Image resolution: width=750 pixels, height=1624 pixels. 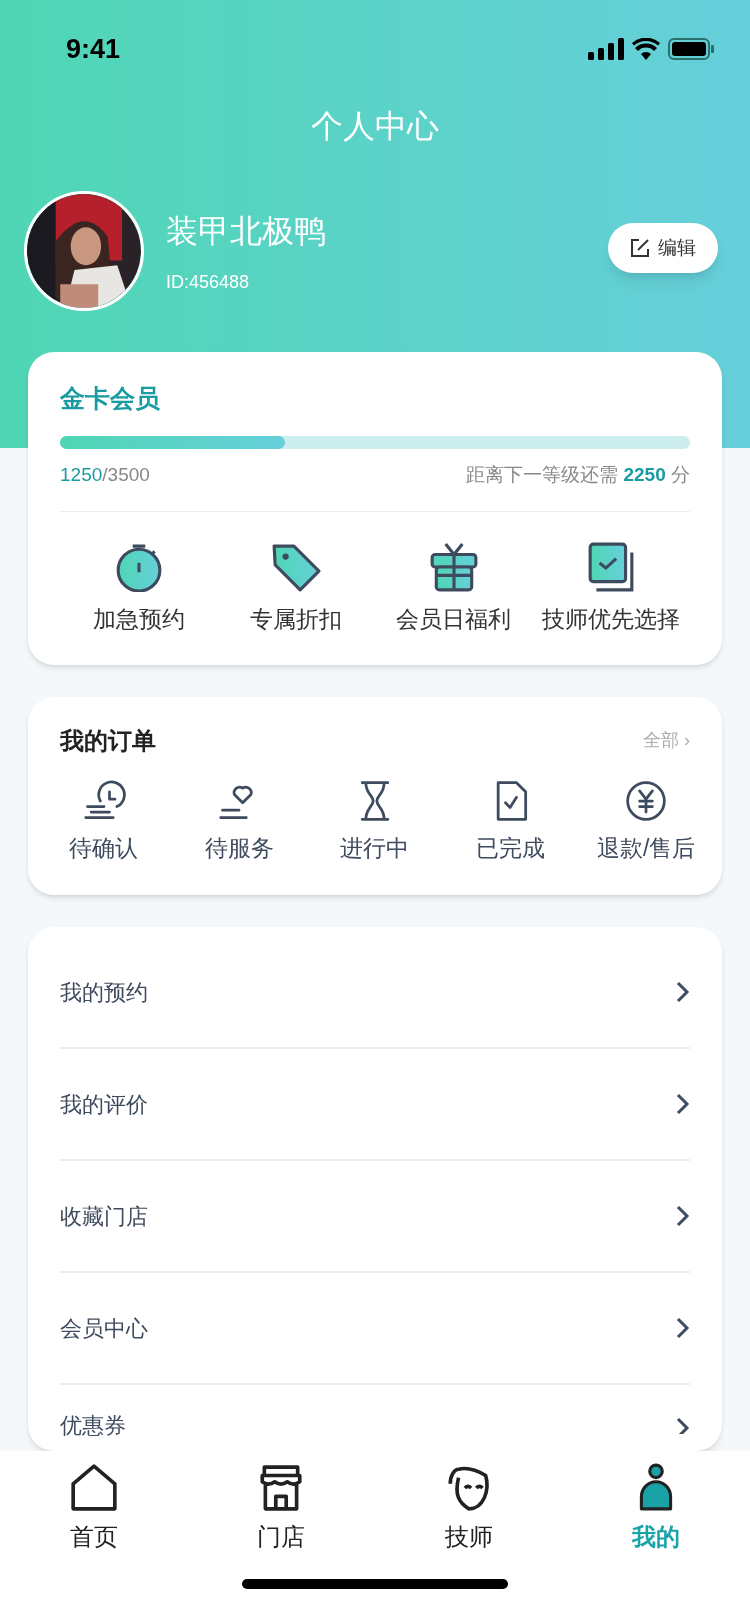 I want to click on order-status-label: 待确认, so click(x=104, y=847).